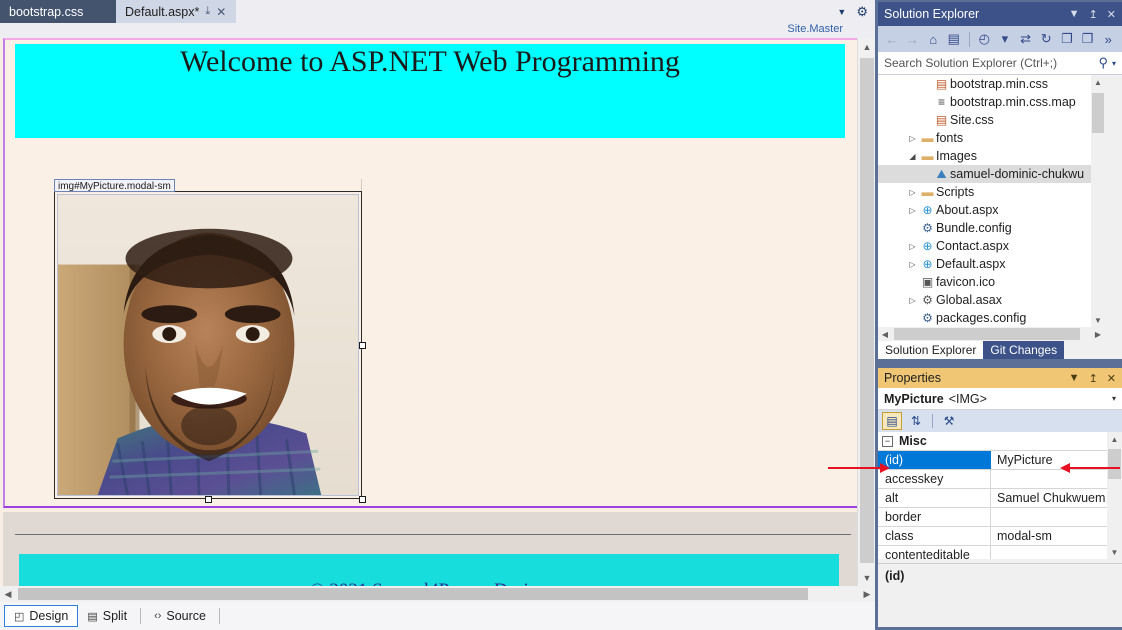 The height and width of the screenshot is (630, 1122). Describe the element at coordinates (991, 102) in the screenshot. I see `tree-node: ≡ bootstrap.min.css.map` at that location.